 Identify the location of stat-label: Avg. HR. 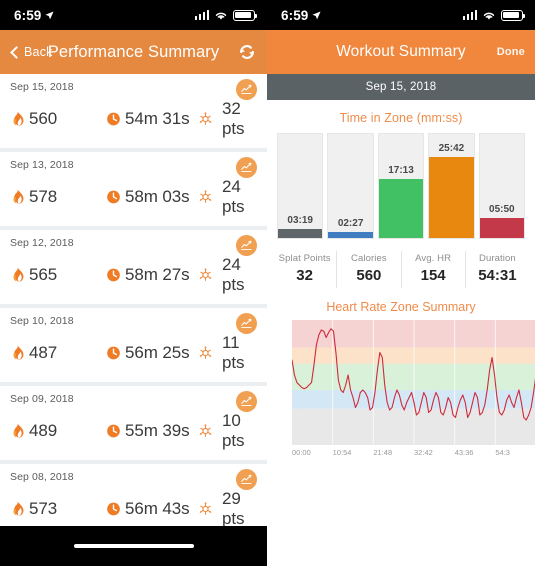
(433, 258).